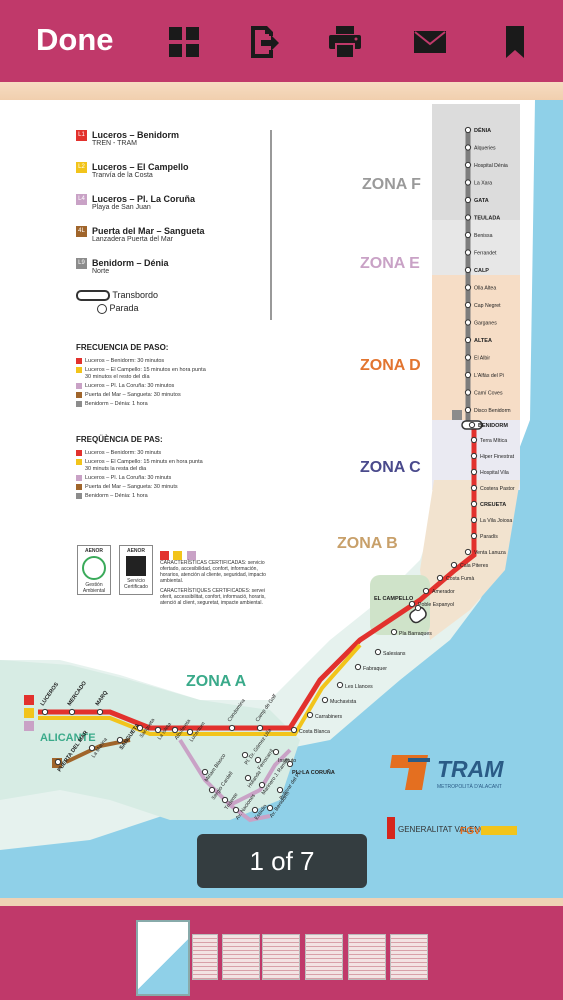 This screenshot has width=563, height=1000. Describe the element at coordinates (282, 861) in the screenshot. I see `page-indicator: 1 of 7` at that location.